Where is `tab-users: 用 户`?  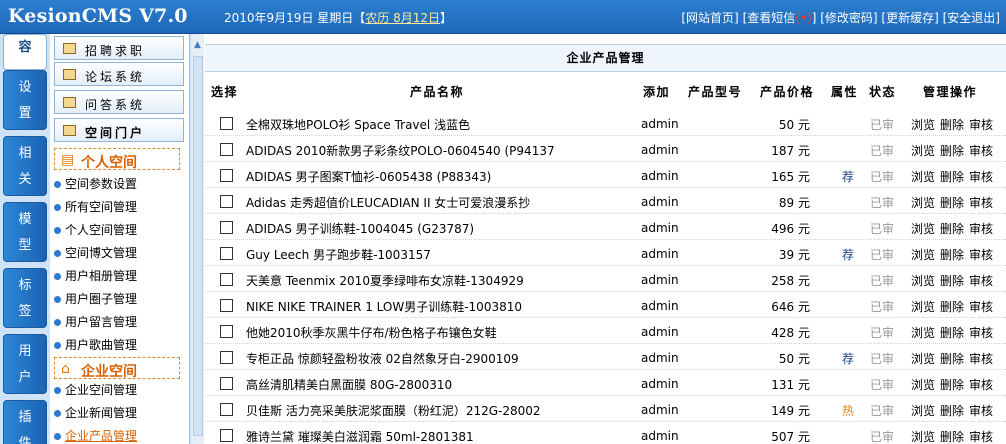 tab-users: 用 户 is located at coordinates (25, 364).